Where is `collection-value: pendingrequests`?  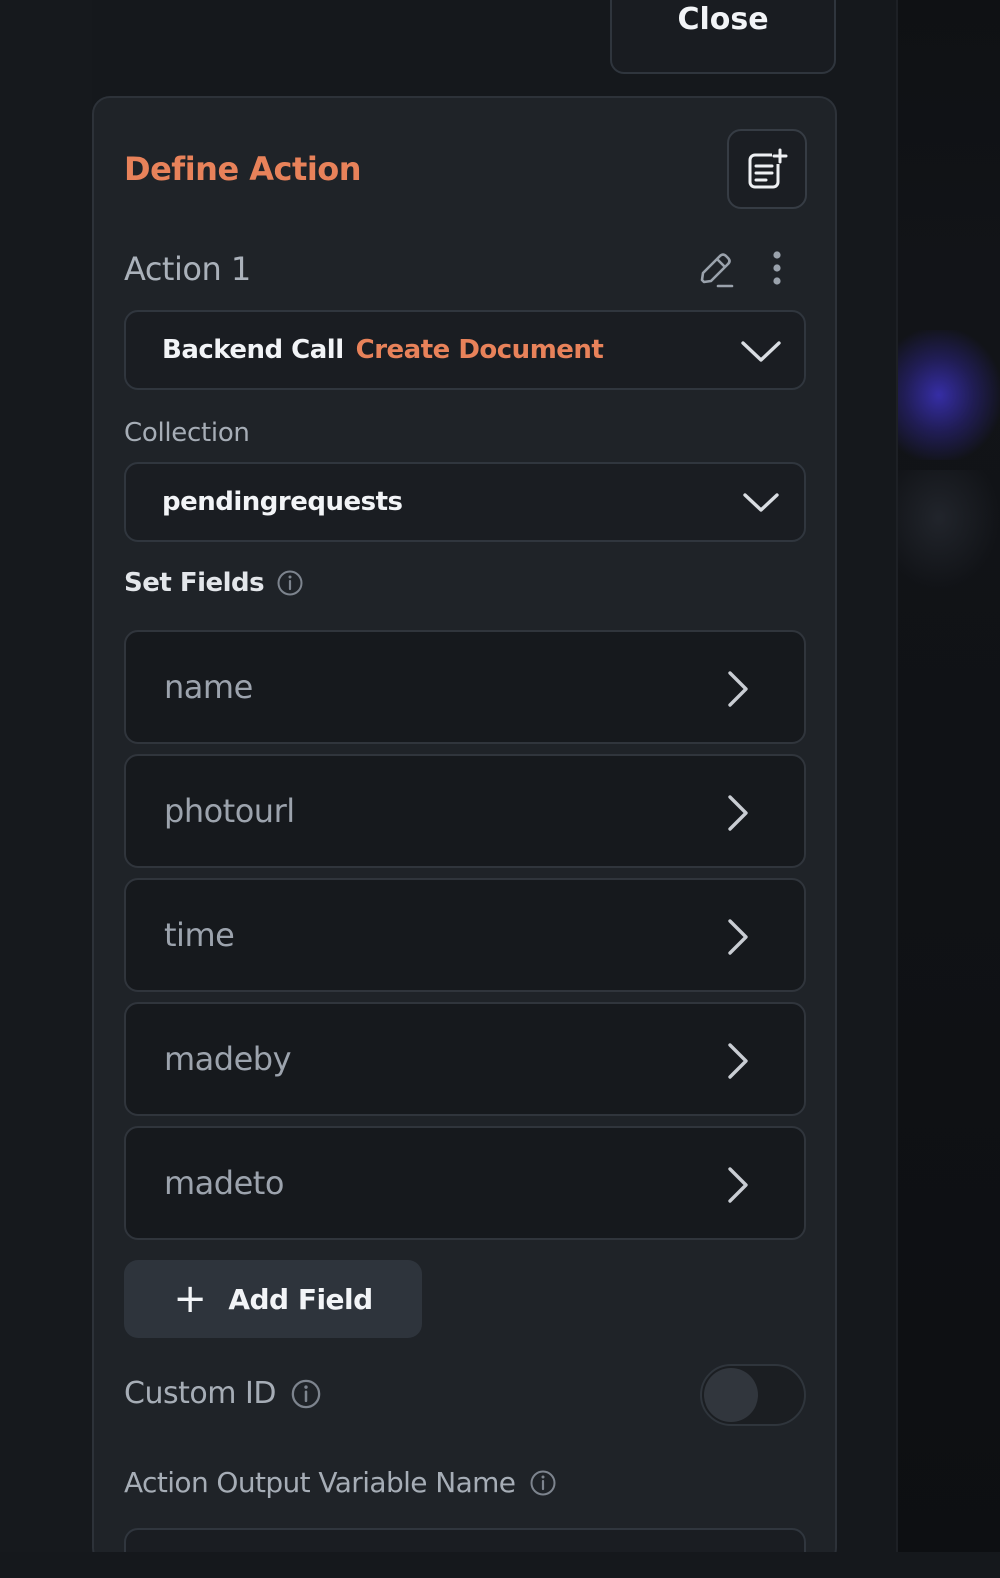 collection-value: pendingrequests is located at coordinates (282, 502).